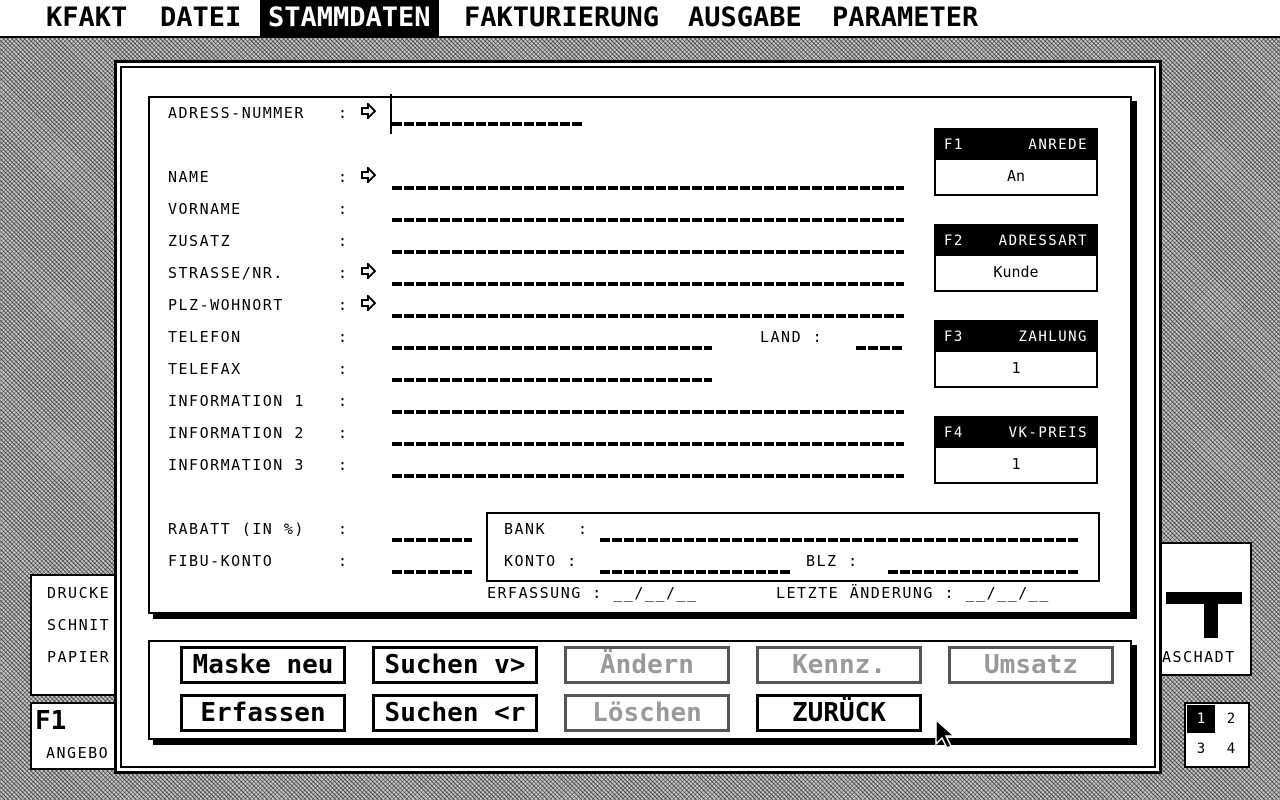 This screenshot has width=1280, height=800. What do you see at coordinates (263, 713) in the screenshot?
I see `erfassen-button: Erfassen` at bounding box center [263, 713].